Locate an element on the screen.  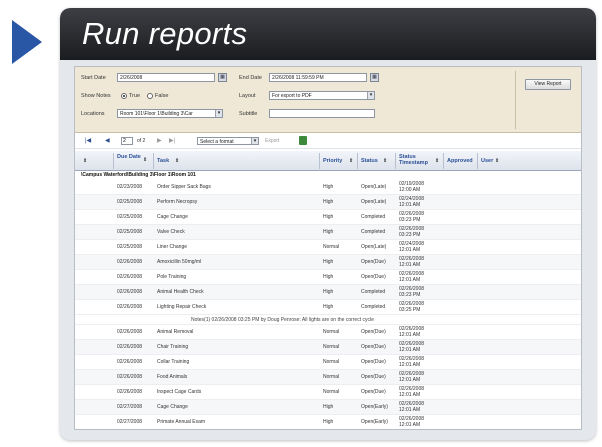
view-report-button: View Report is located at coordinates (548, 84).